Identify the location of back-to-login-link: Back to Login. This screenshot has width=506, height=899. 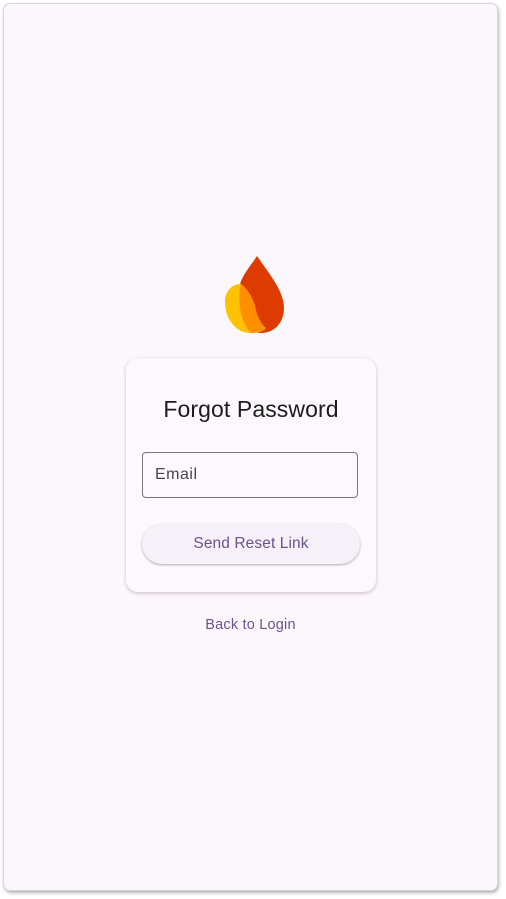
(250, 625).